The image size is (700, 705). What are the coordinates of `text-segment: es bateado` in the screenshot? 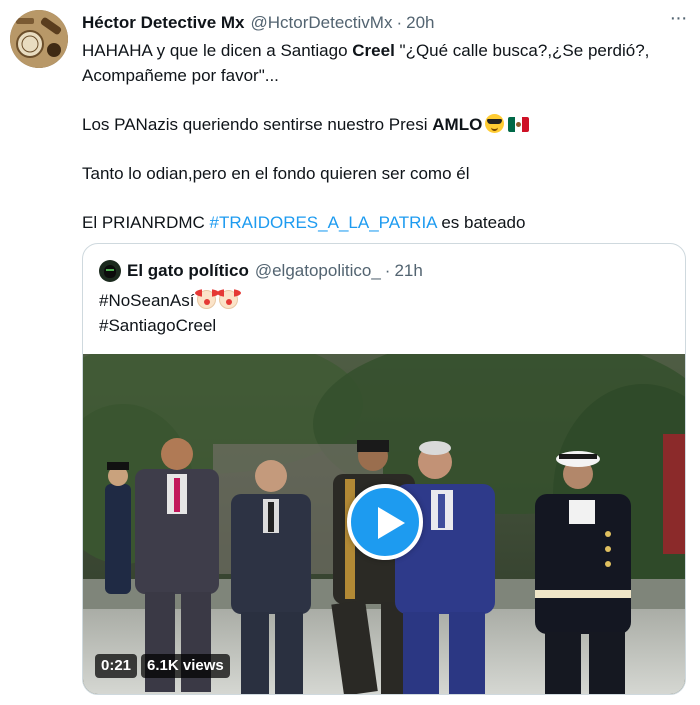 It's located at (481, 222).